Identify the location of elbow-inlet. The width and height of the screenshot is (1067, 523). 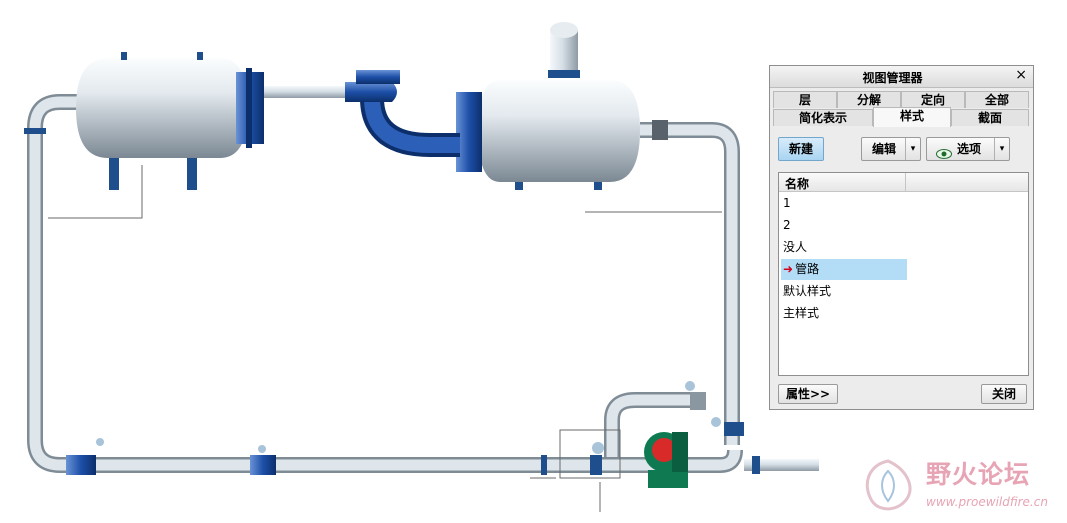
(402, 113).